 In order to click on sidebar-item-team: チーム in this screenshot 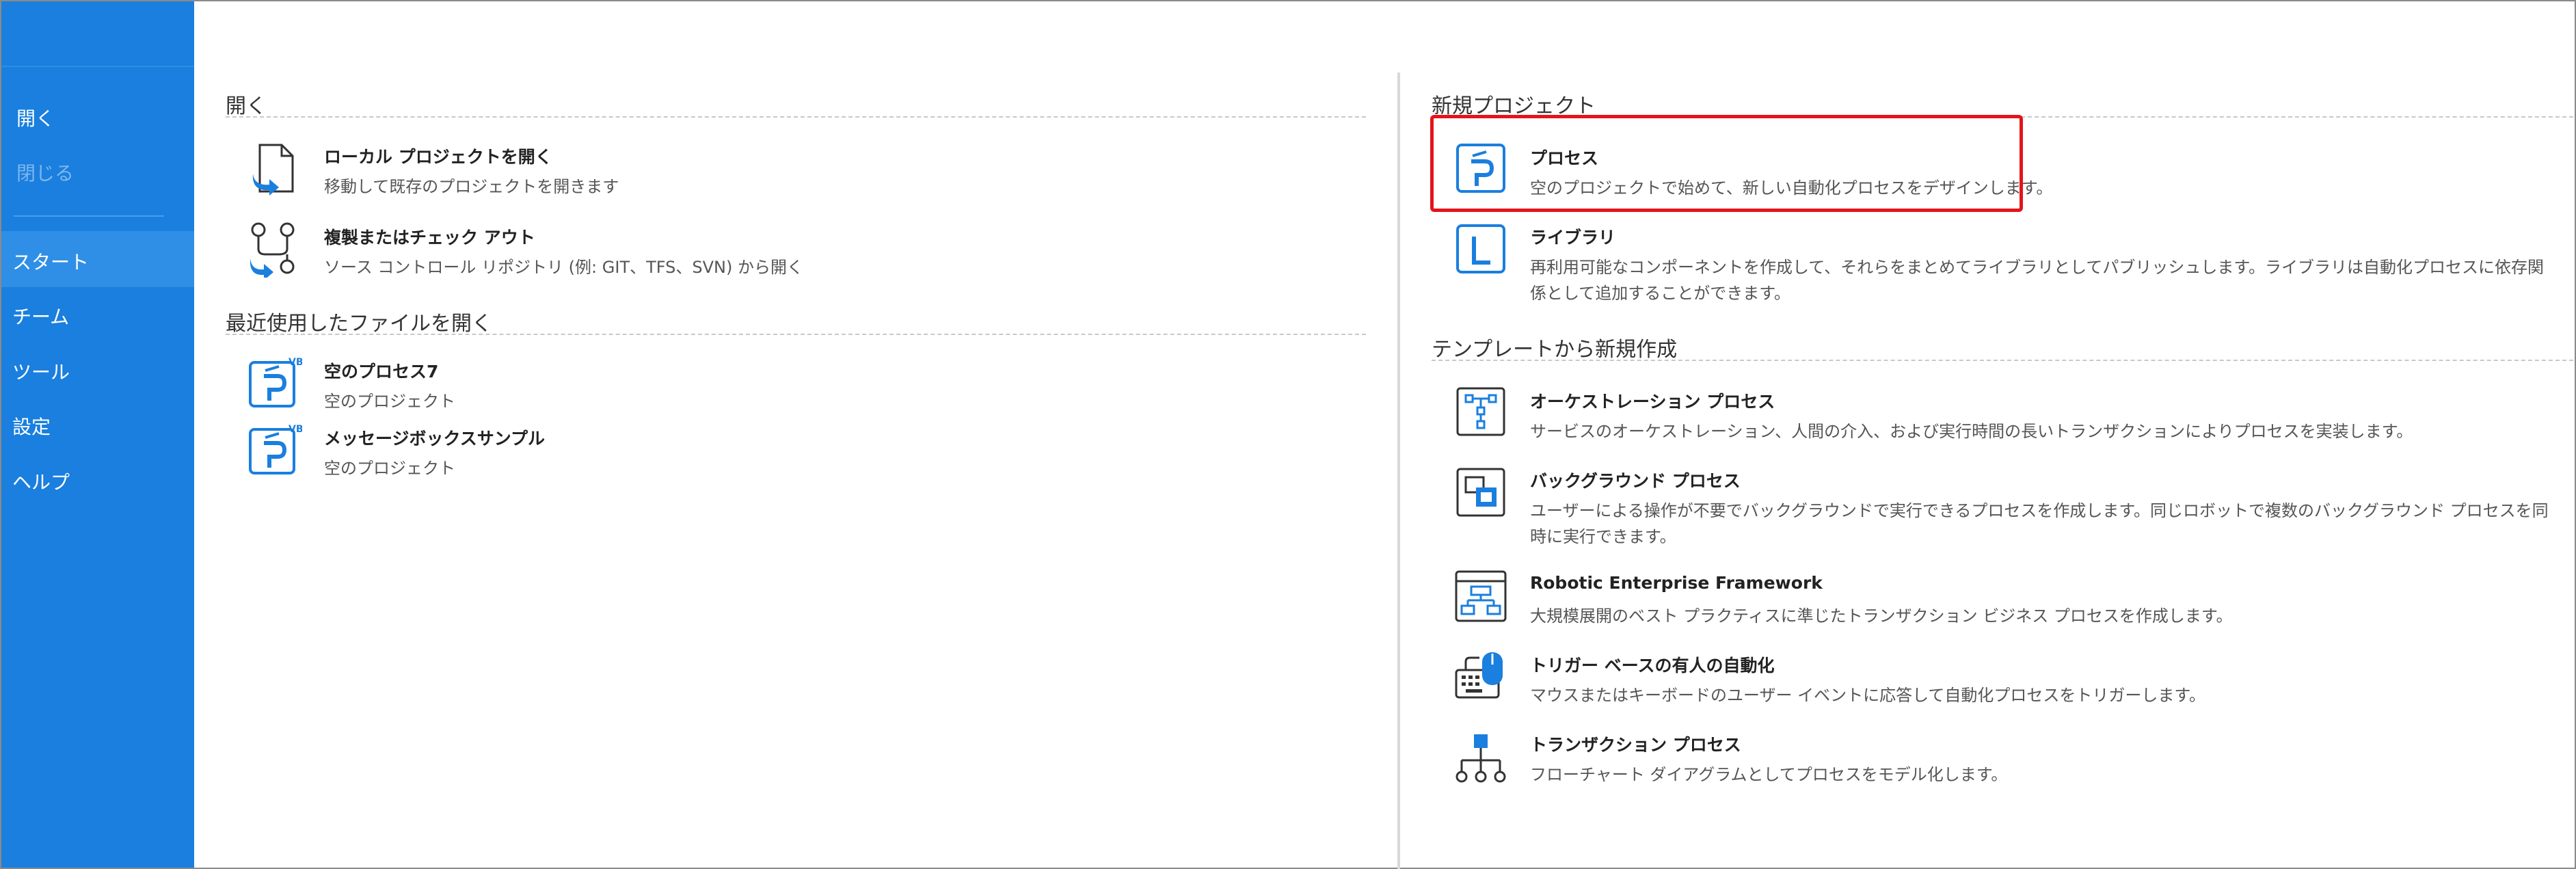, I will do `click(40, 316)`.